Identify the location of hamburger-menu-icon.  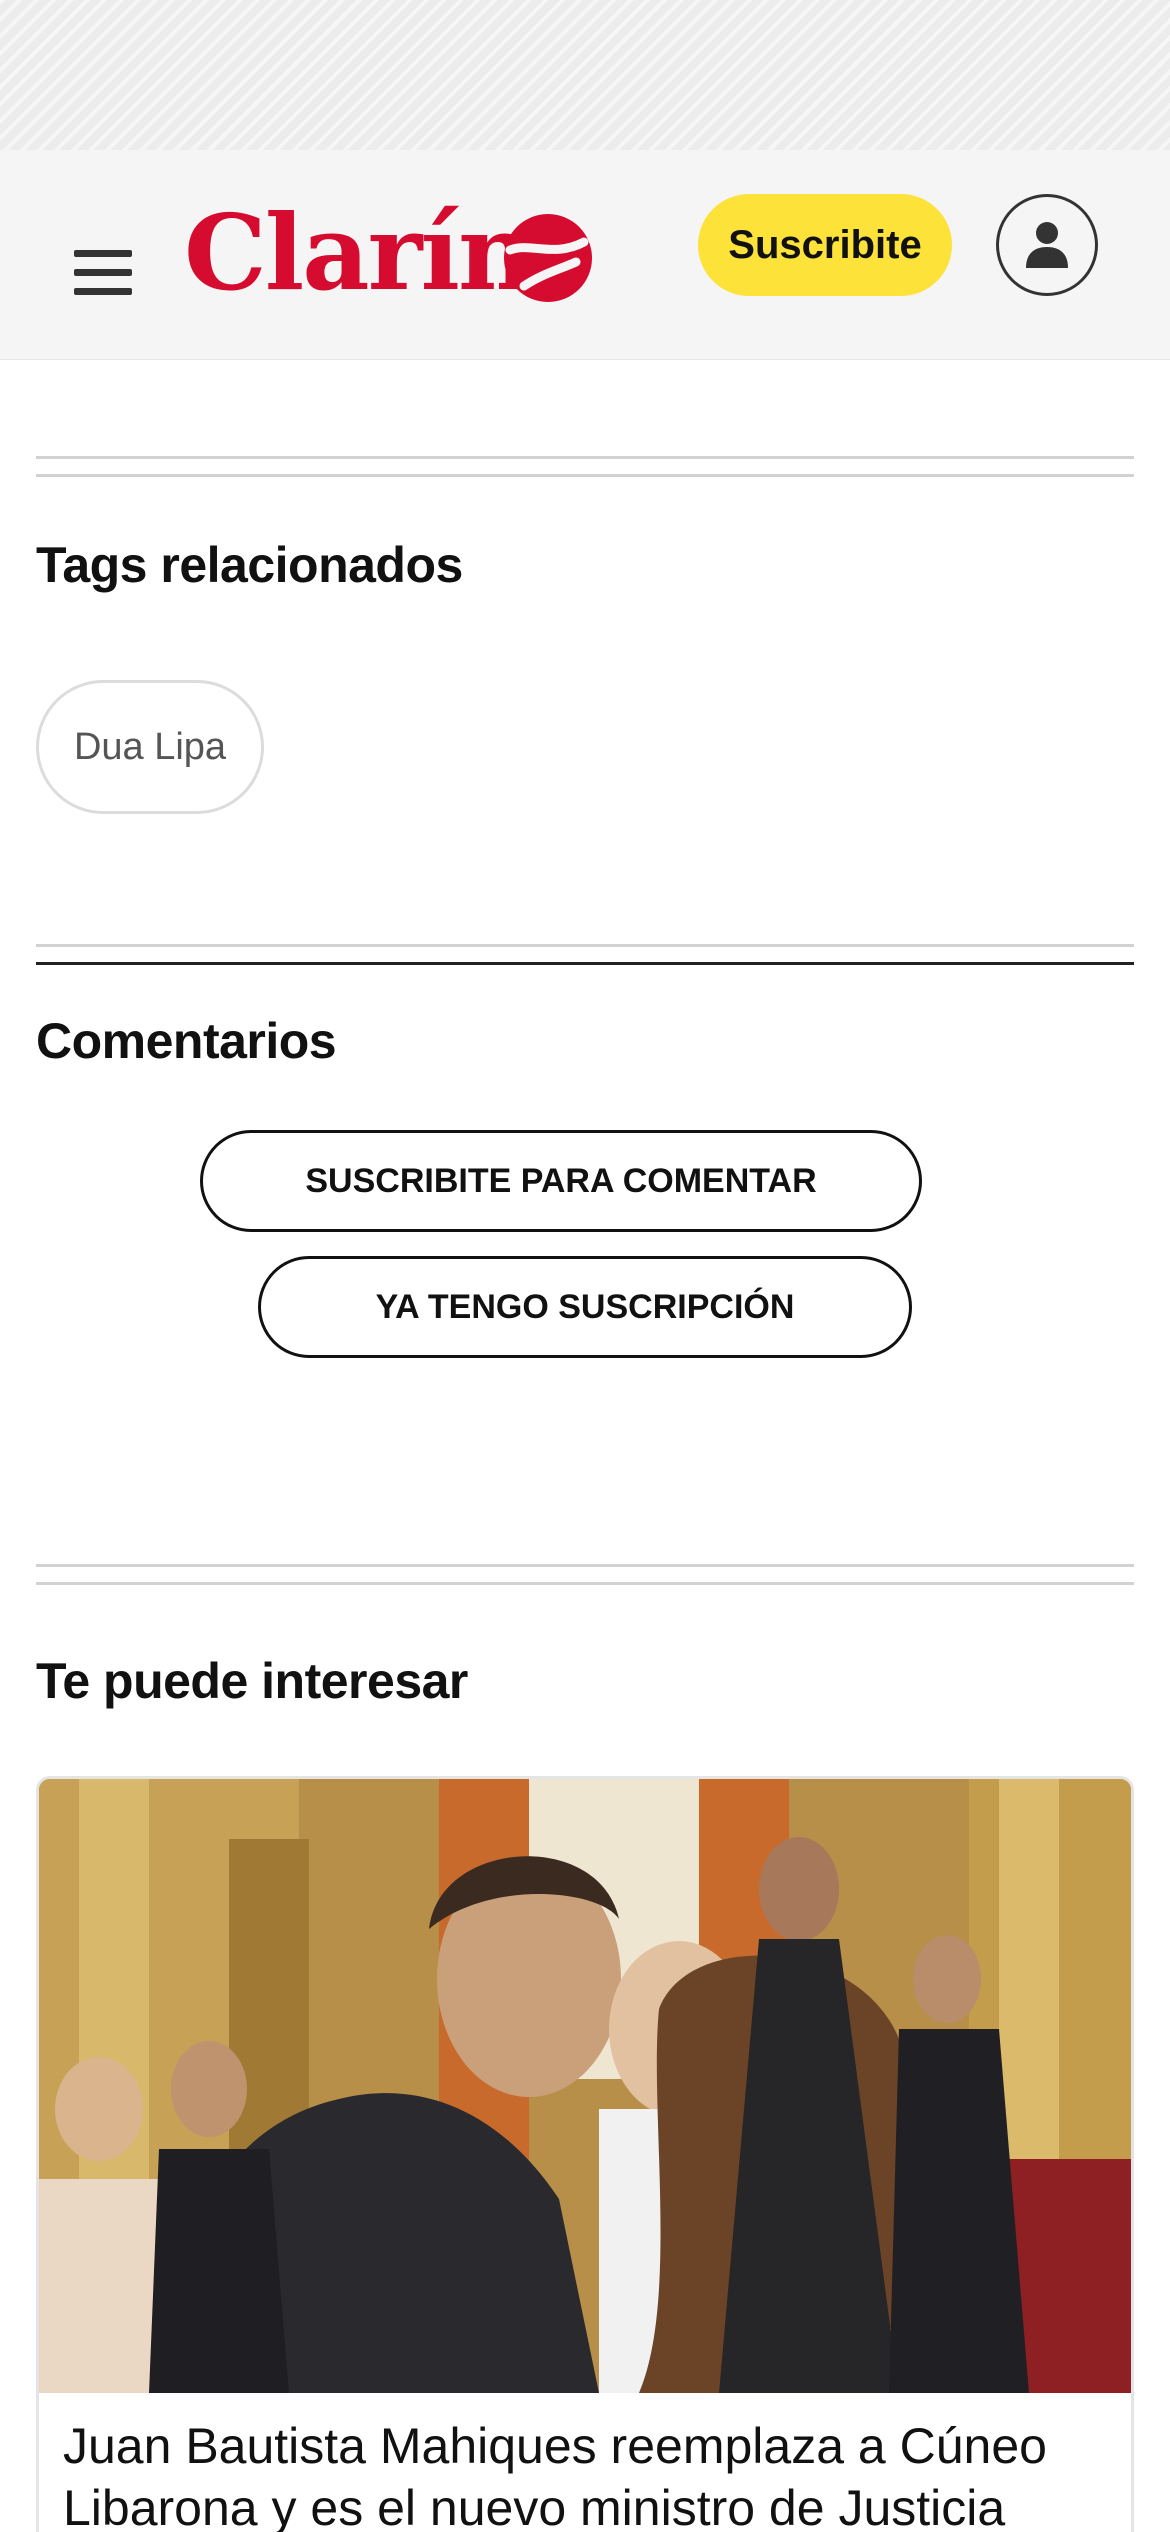
(103, 275).